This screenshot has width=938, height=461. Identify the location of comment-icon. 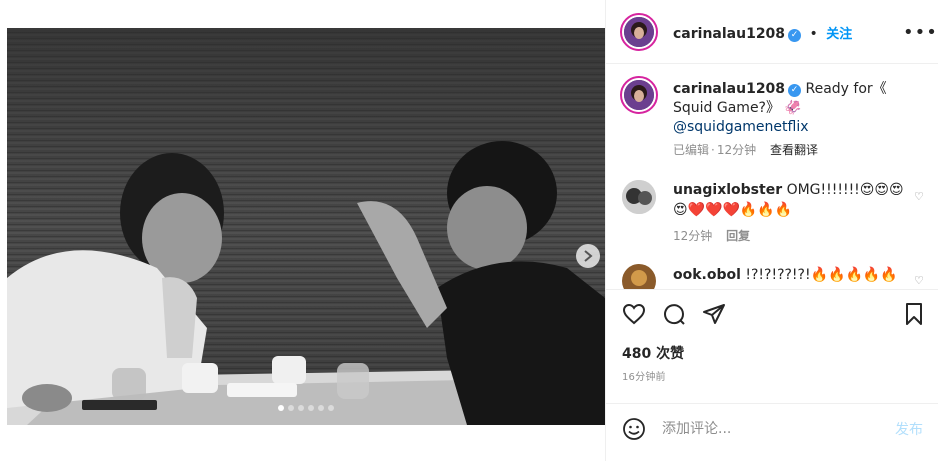
(674, 314).